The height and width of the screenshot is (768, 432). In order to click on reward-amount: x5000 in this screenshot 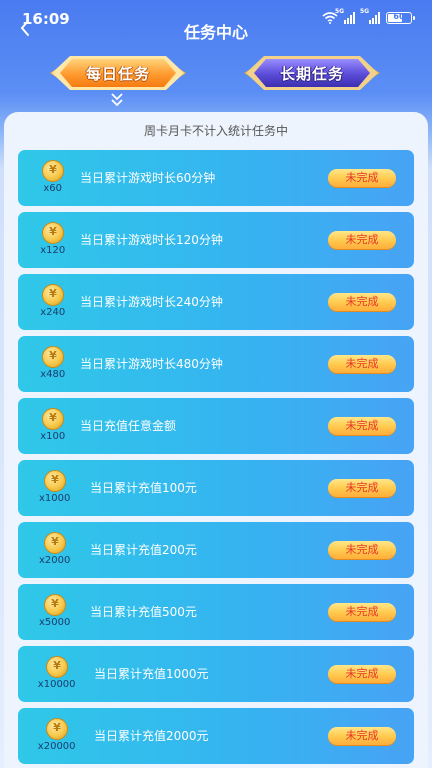, I will do `click(55, 622)`.